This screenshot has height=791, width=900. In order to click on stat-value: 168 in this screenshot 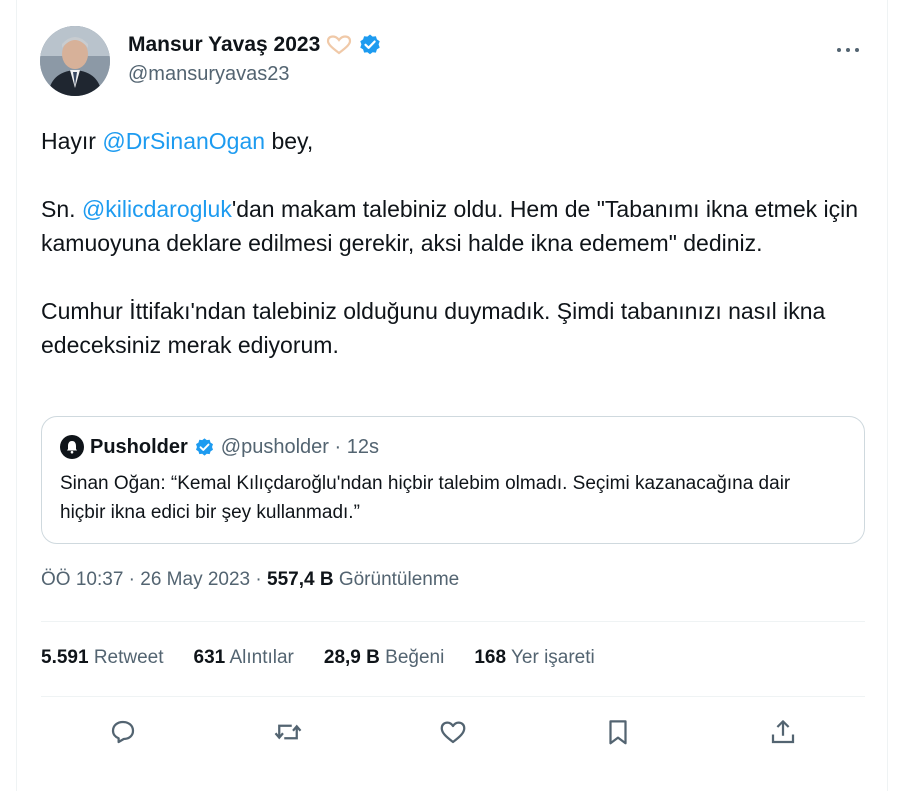, I will do `click(490, 657)`.